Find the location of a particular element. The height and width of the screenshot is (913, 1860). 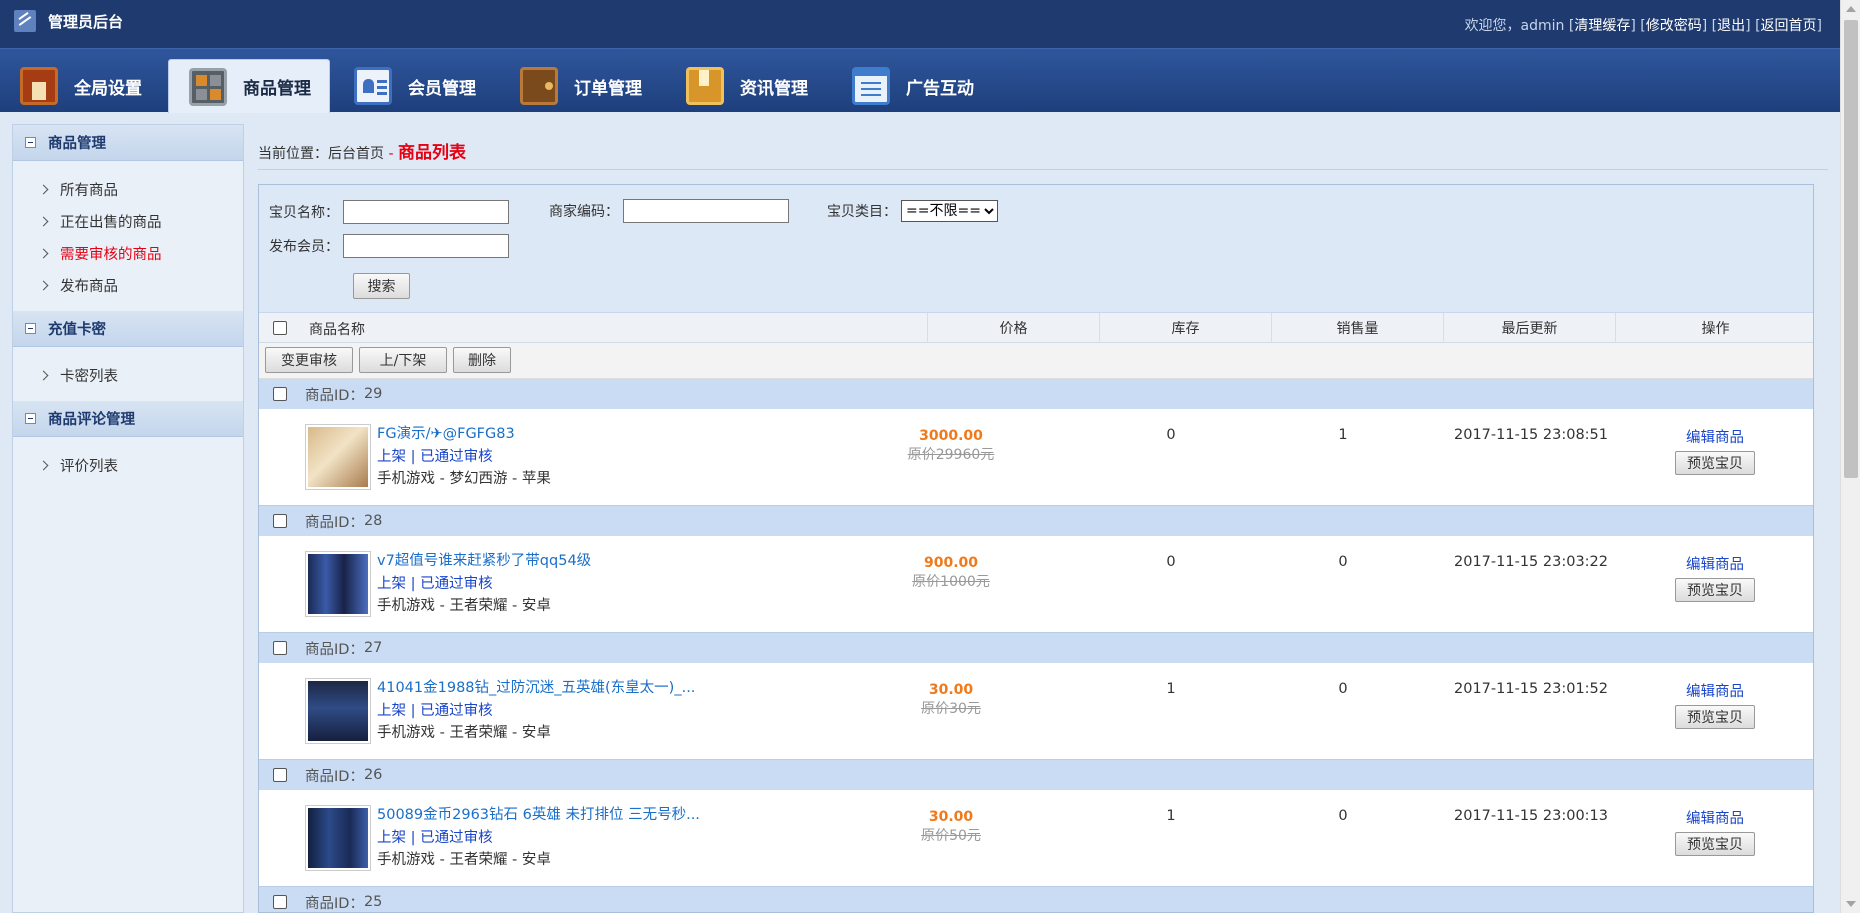

tab-label: 商品管理 is located at coordinates (277, 89).